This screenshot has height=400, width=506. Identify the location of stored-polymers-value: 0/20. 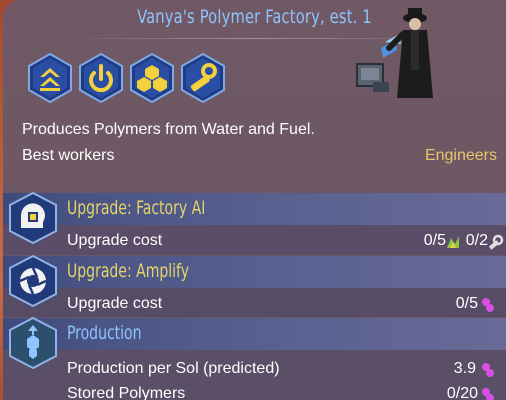
(462, 392).